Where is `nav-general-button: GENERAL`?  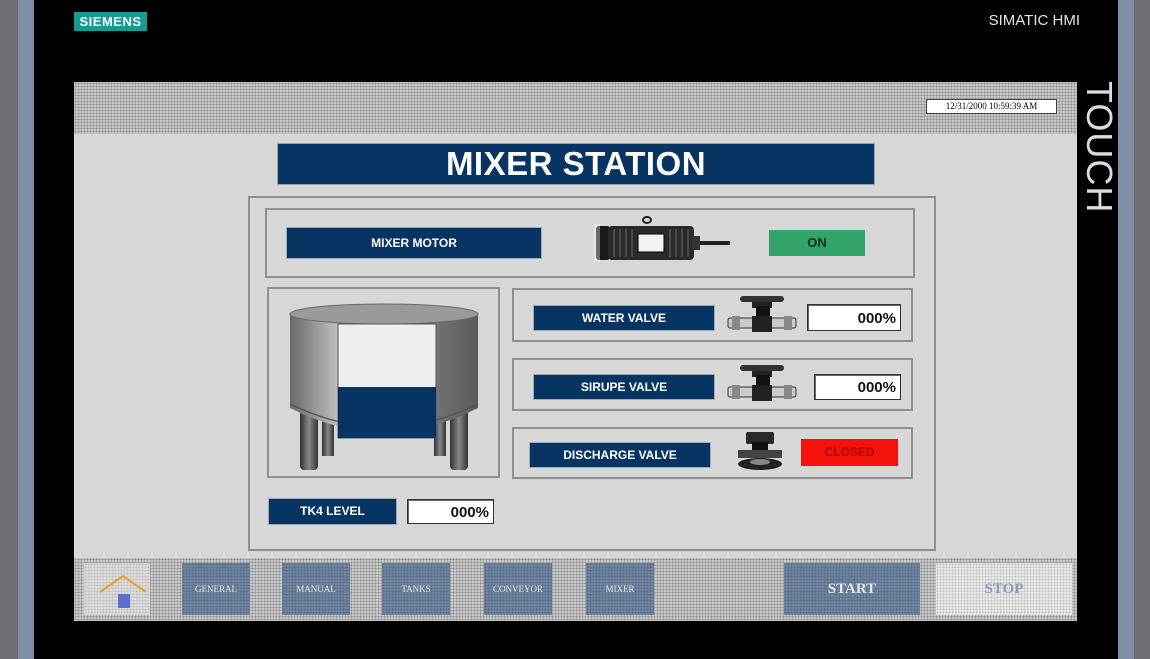 nav-general-button: GENERAL is located at coordinates (216, 589).